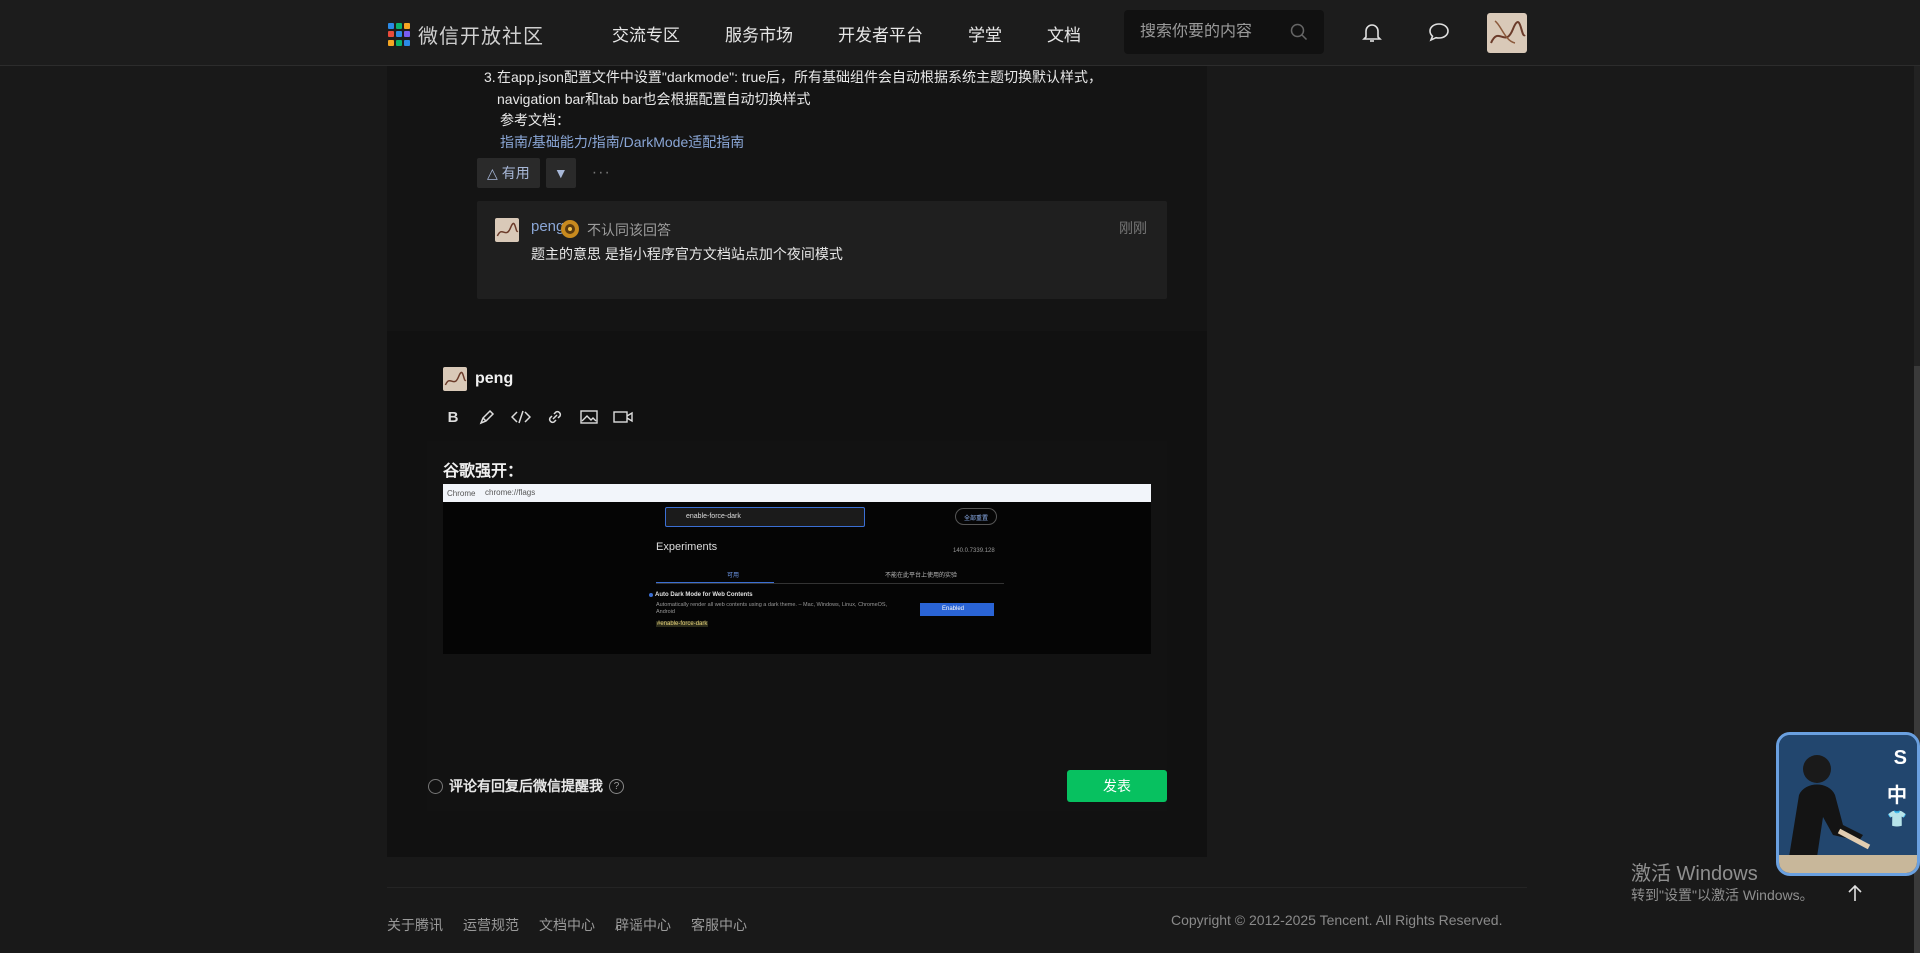 The height and width of the screenshot is (953, 1920). Describe the element at coordinates (830, 583) in the screenshot. I see `tab-divider` at that location.